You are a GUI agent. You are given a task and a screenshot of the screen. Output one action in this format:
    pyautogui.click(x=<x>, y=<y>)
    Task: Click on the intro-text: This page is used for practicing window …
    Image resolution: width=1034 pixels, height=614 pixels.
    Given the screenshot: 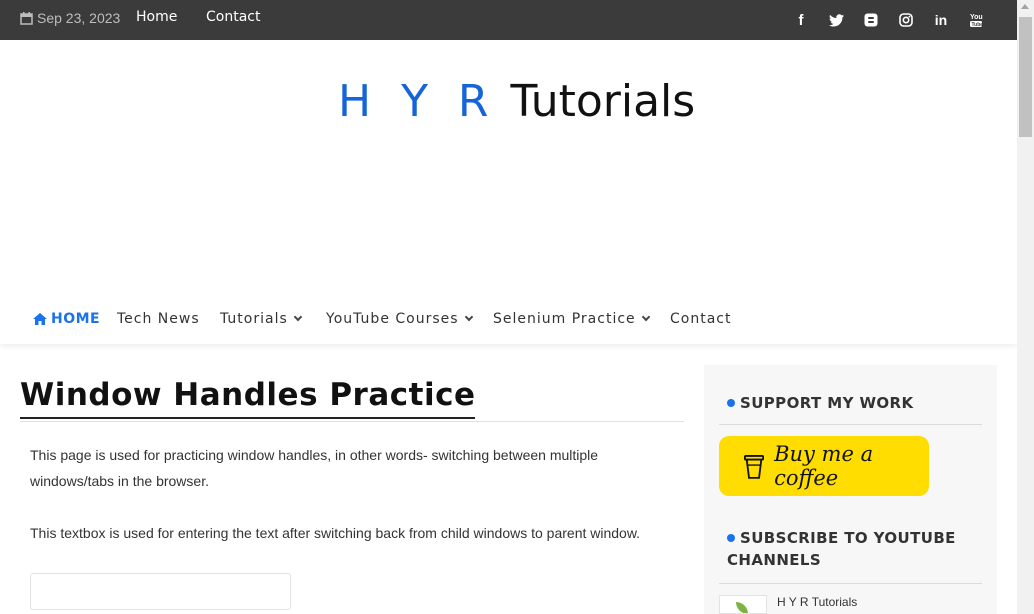 What is the action you would take?
    pyautogui.click(x=314, y=468)
    